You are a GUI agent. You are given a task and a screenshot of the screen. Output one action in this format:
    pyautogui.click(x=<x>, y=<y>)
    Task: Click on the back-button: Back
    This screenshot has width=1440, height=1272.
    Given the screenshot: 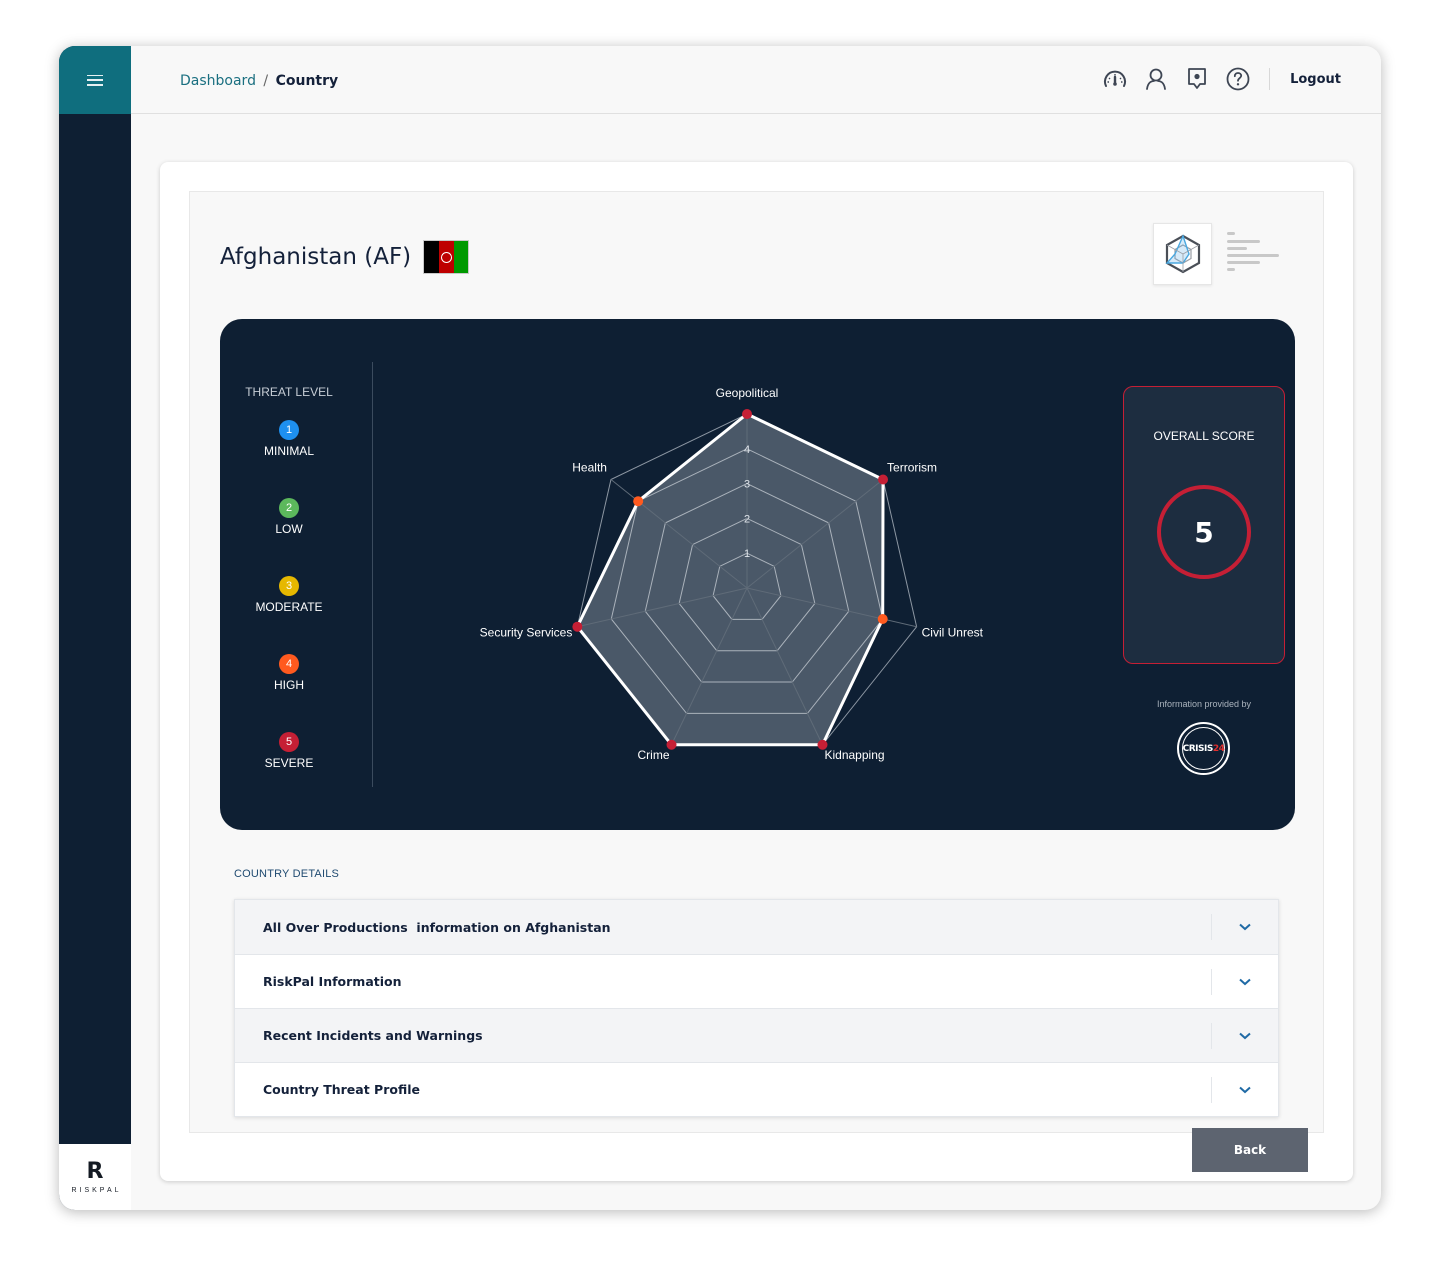 What is the action you would take?
    pyautogui.click(x=1250, y=1150)
    